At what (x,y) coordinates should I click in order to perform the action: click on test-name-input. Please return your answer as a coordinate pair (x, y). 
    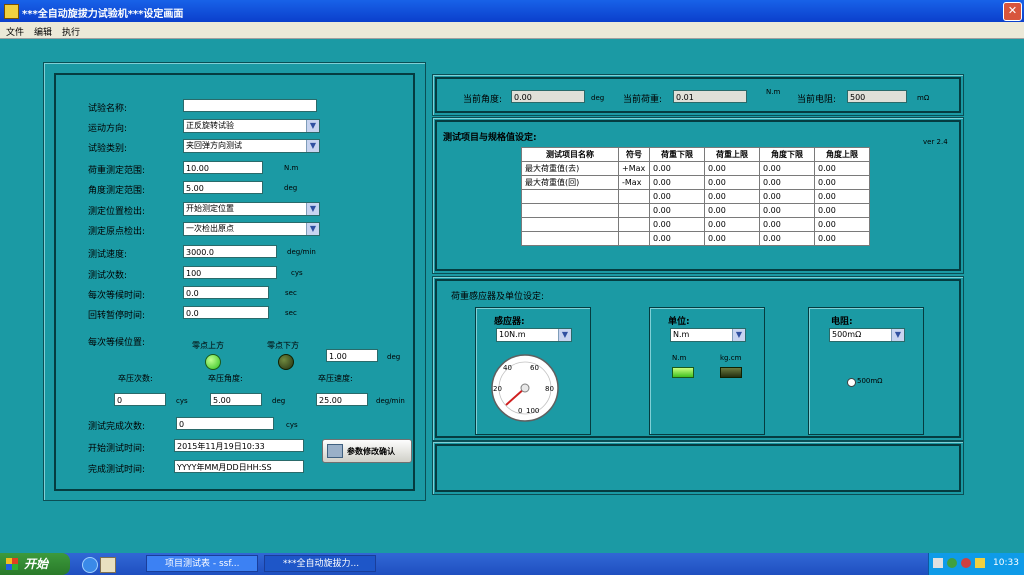
    Looking at the image, I should click on (250, 105).